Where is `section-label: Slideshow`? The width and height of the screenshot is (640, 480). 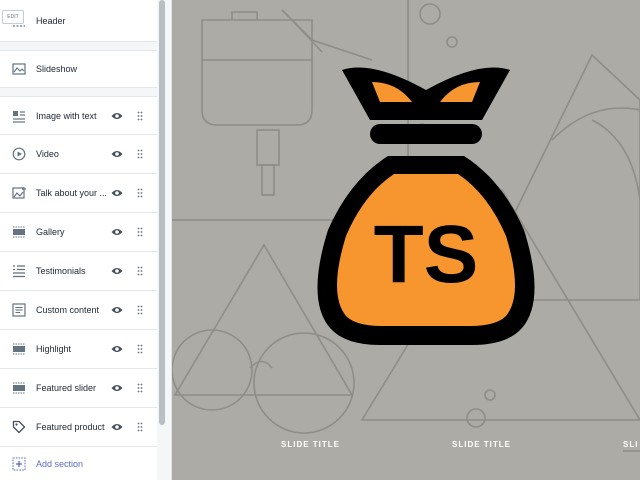
section-label: Slideshow is located at coordinates (57, 69).